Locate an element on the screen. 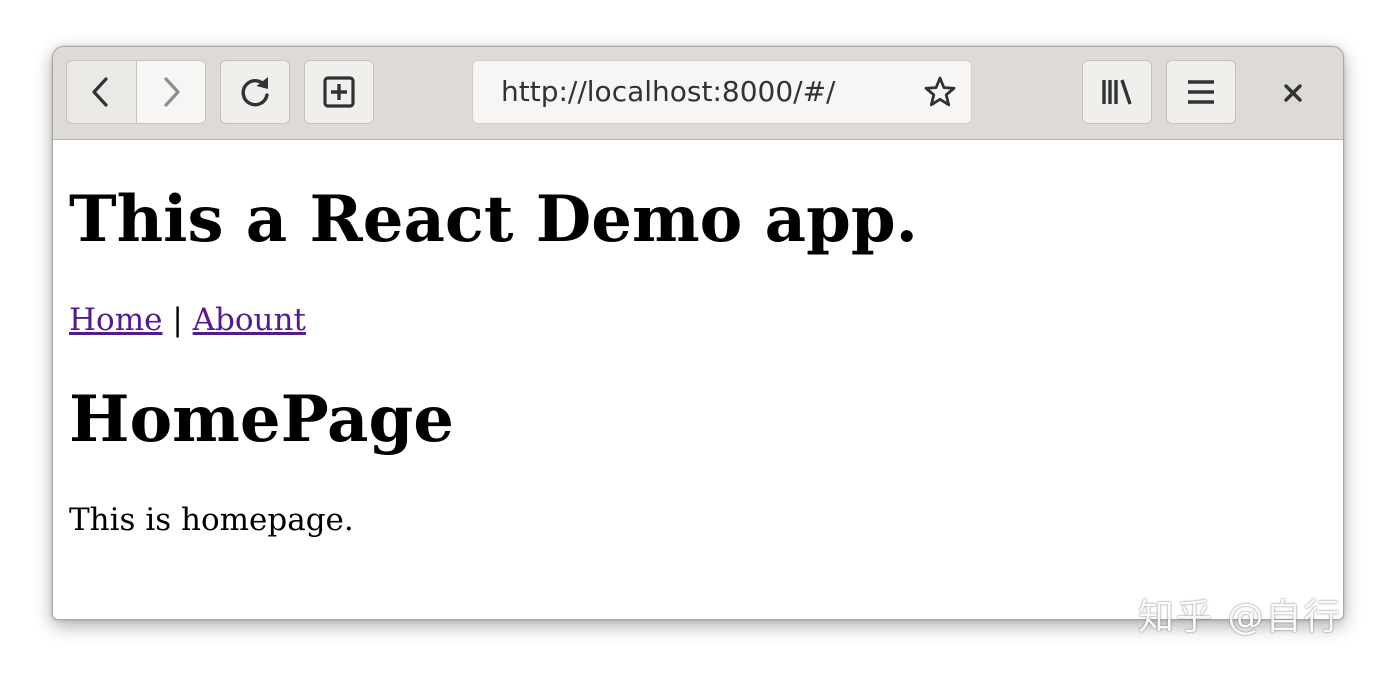 The width and height of the screenshot is (1394, 676). library-button is located at coordinates (1117, 92).